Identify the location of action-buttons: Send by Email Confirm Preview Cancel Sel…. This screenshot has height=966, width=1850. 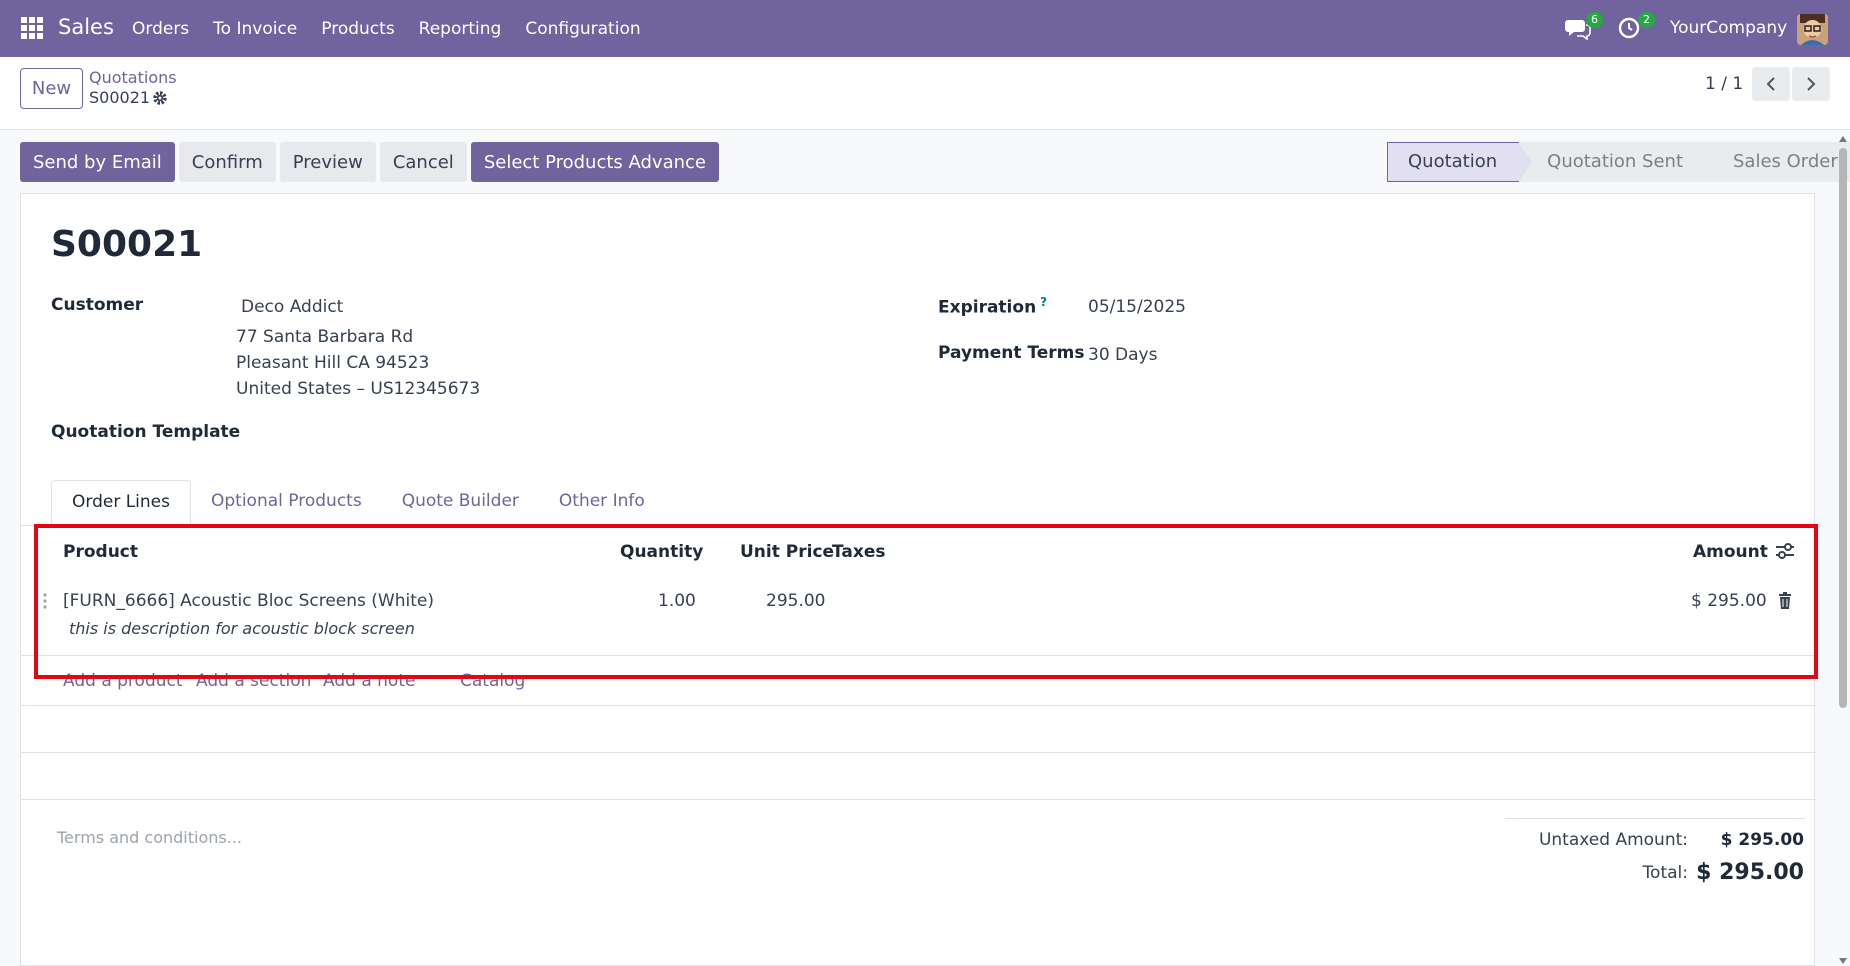
(371, 162).